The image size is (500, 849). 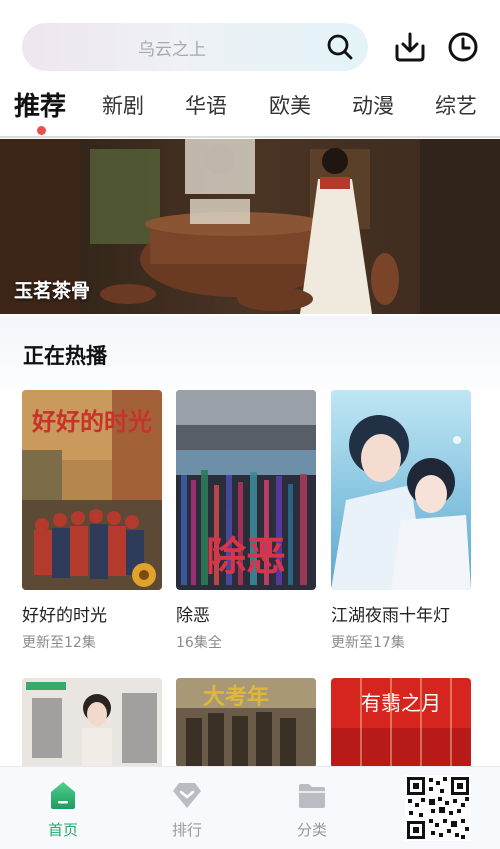 I want to click on poster-title-text: 好好的时光, so click(x=91, y=421).